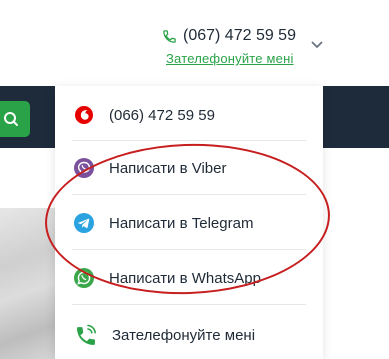 This screenshot has height=359, width=389. I want to click on search-button, so click(15, 119).